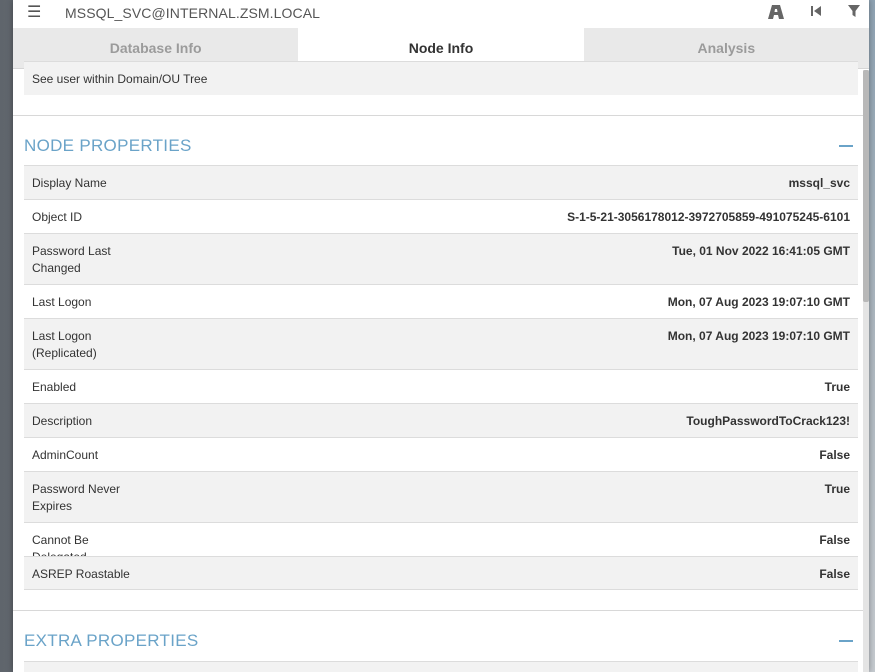 The width and height of the screenshot is (875, 672). What do you see at coordinates (846, 641) in the screenshot?
I see `collapse-extra-properties-icon` at bounding box center [846, 641].